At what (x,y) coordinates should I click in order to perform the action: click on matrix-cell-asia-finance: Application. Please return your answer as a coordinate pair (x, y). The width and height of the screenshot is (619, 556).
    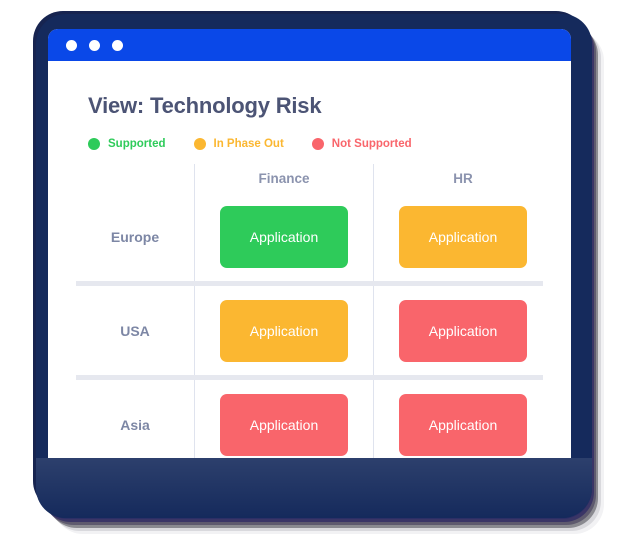
    Looking at the image, I should click on (283, 424).